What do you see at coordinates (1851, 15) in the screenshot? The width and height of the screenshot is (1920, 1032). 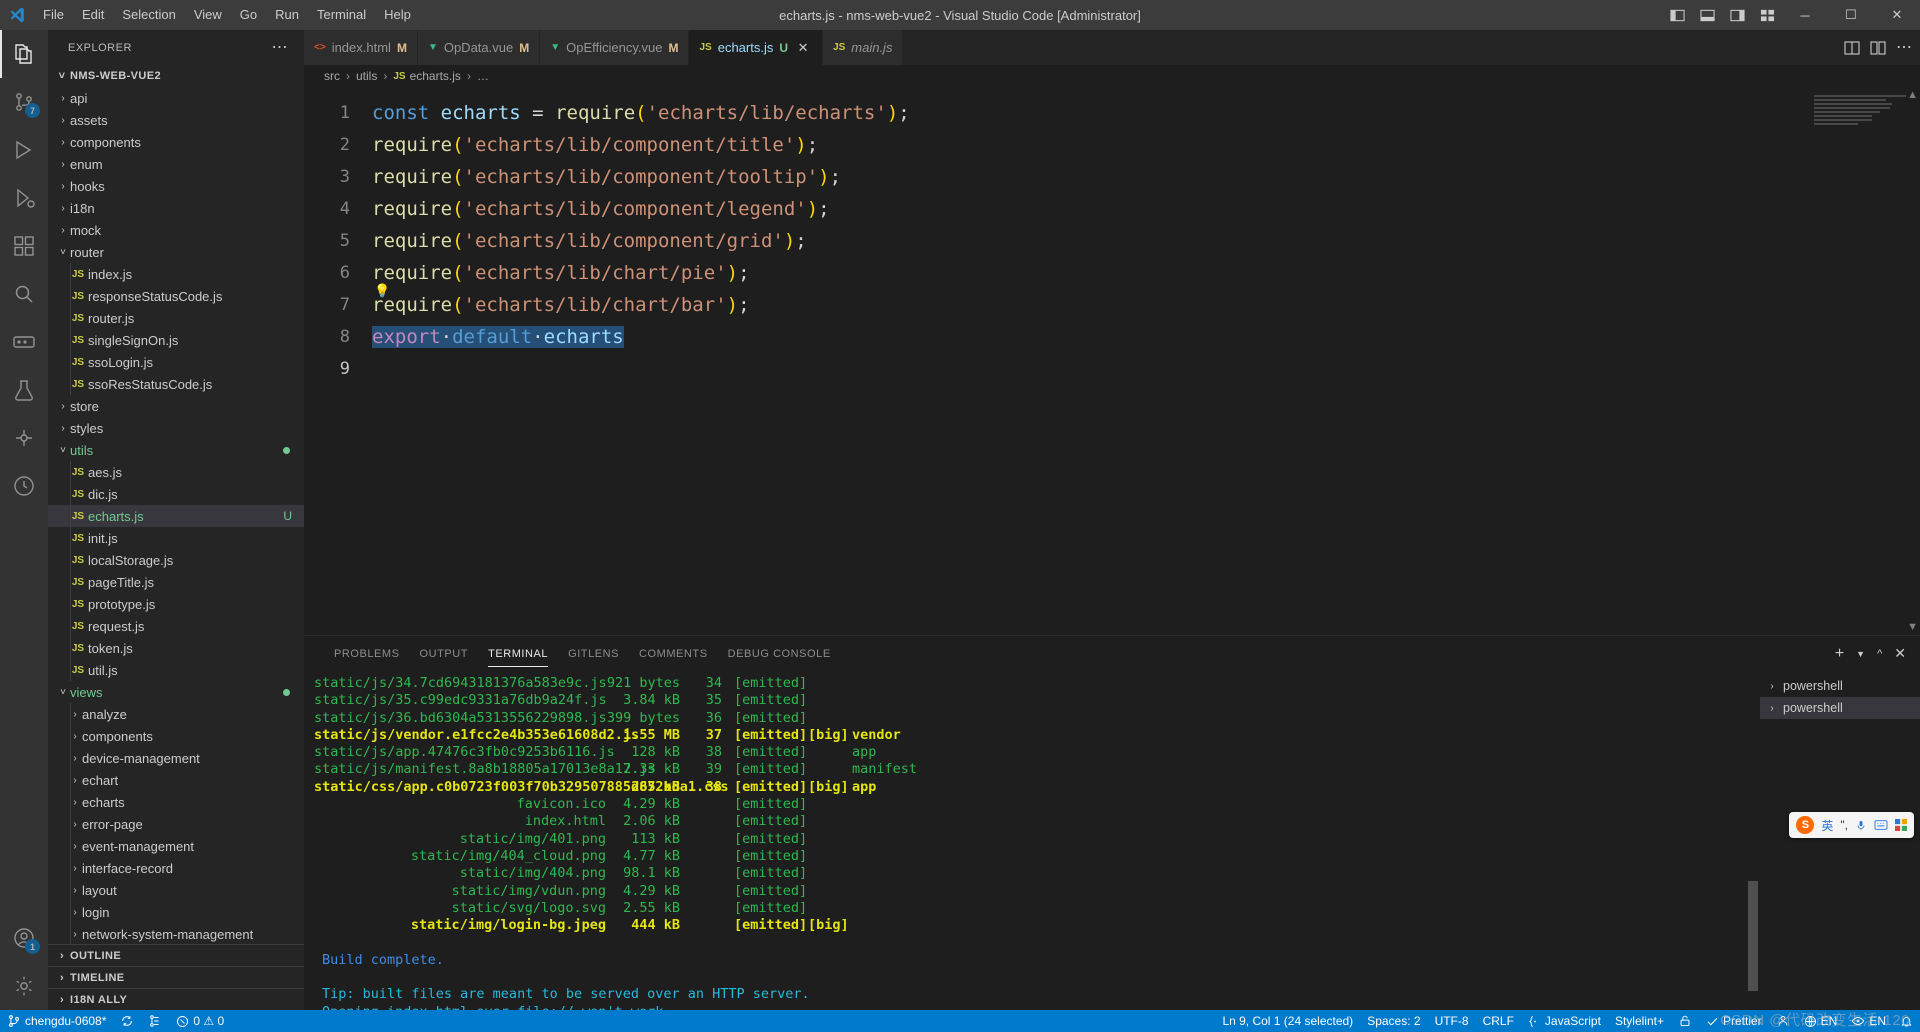 I see `maximize-button: ☐` at bounding box center [1851, 15].